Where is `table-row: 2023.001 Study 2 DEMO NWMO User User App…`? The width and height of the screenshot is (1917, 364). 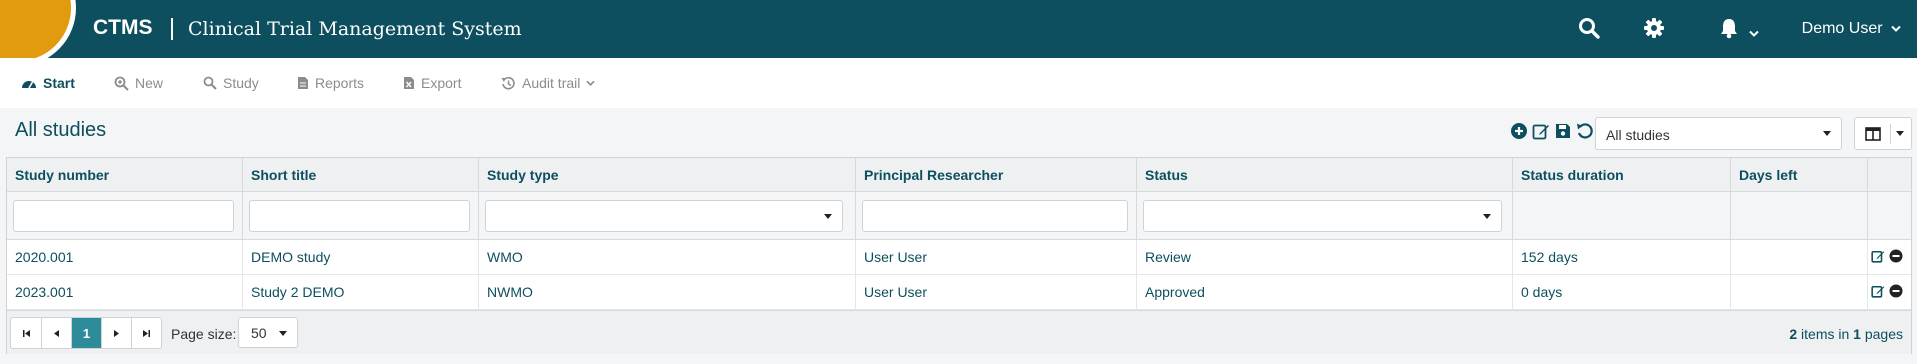 table-row: 2023.001 Study 2 DEMO NWMO User User App… is located at coordinates (959, 292).